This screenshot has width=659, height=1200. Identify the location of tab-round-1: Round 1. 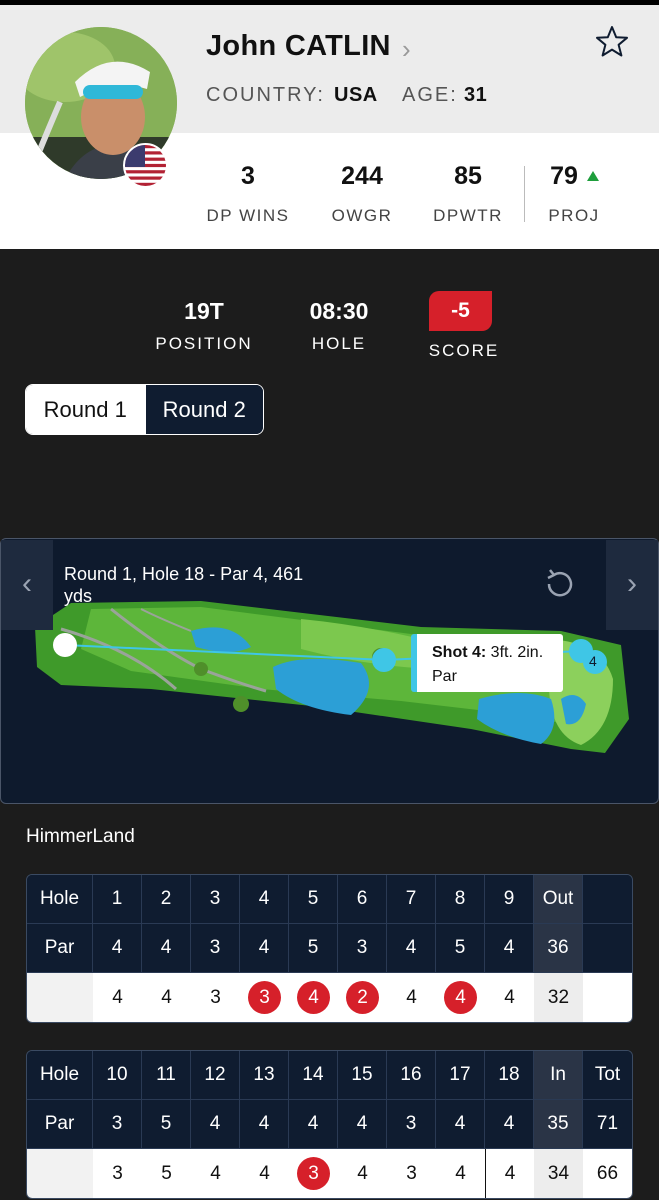
(85, 409).